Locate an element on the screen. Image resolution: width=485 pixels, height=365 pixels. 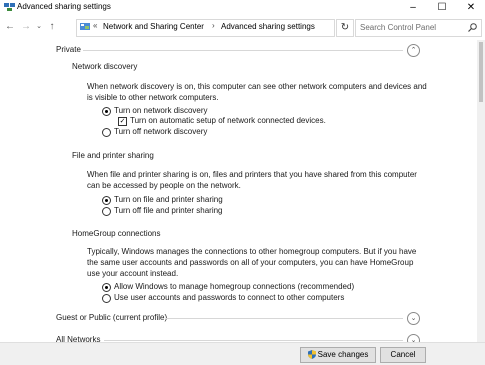
network-discovery-off-label: Turn off network discovery is located at coordinates (160, 131).